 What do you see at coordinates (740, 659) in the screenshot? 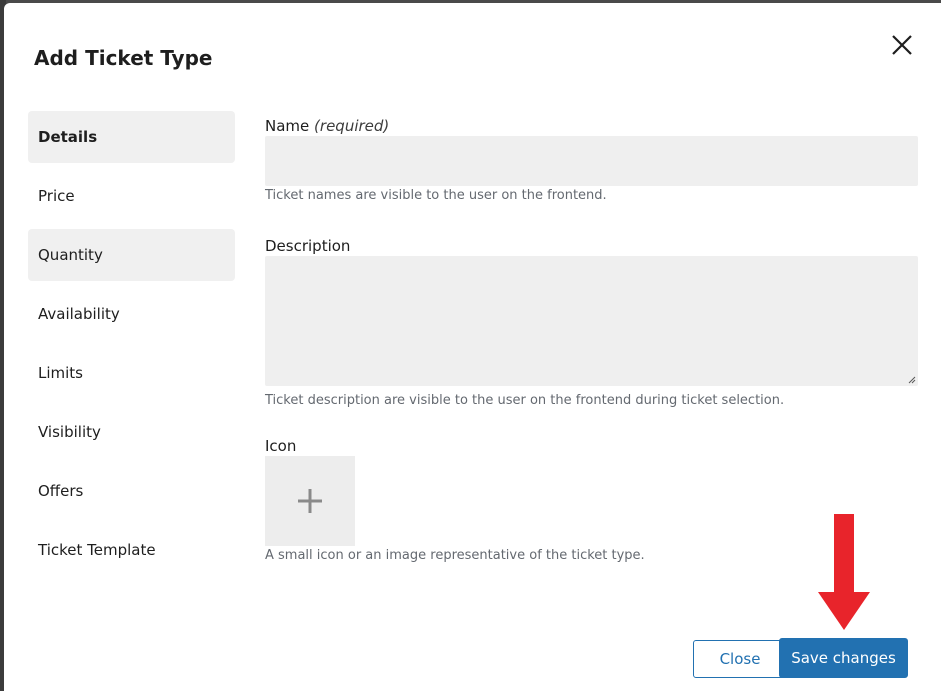
I see `close-button: Close` at bounding box center [740, 659].